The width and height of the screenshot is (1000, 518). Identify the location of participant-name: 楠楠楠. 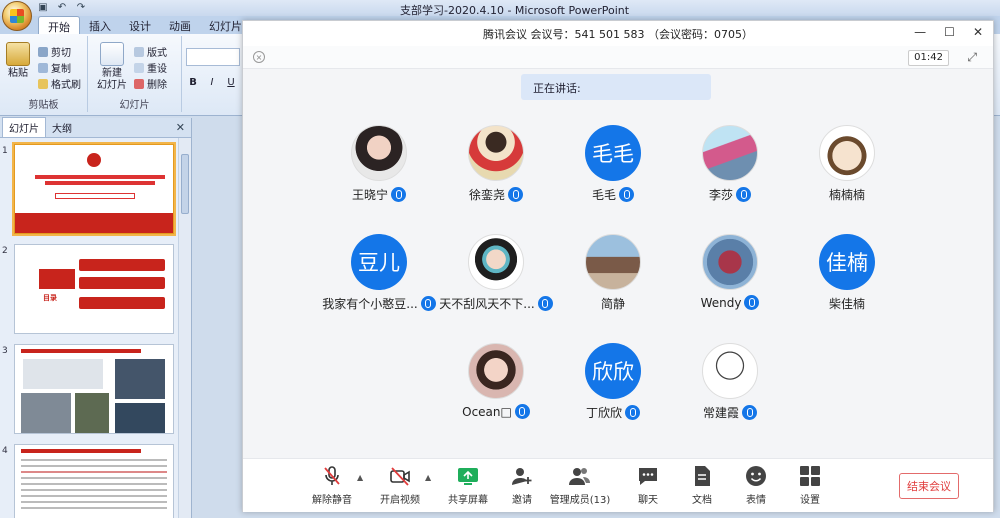
(846, 195).